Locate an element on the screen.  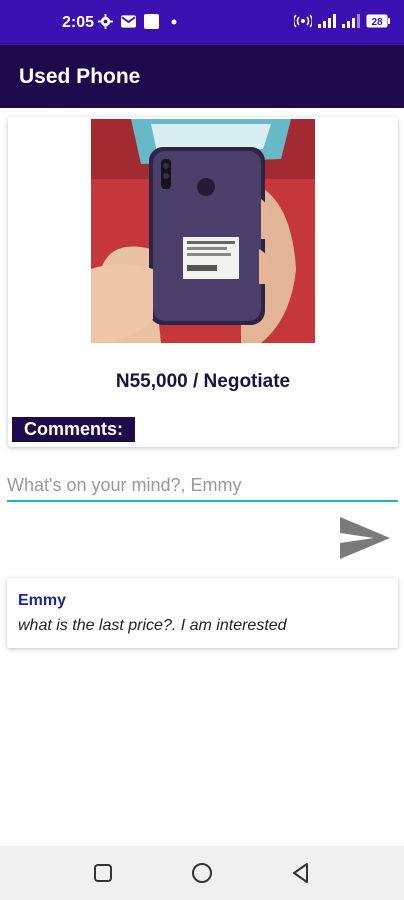
product-price: N55,000 / Negotiate is located at coordinates (203, 381).